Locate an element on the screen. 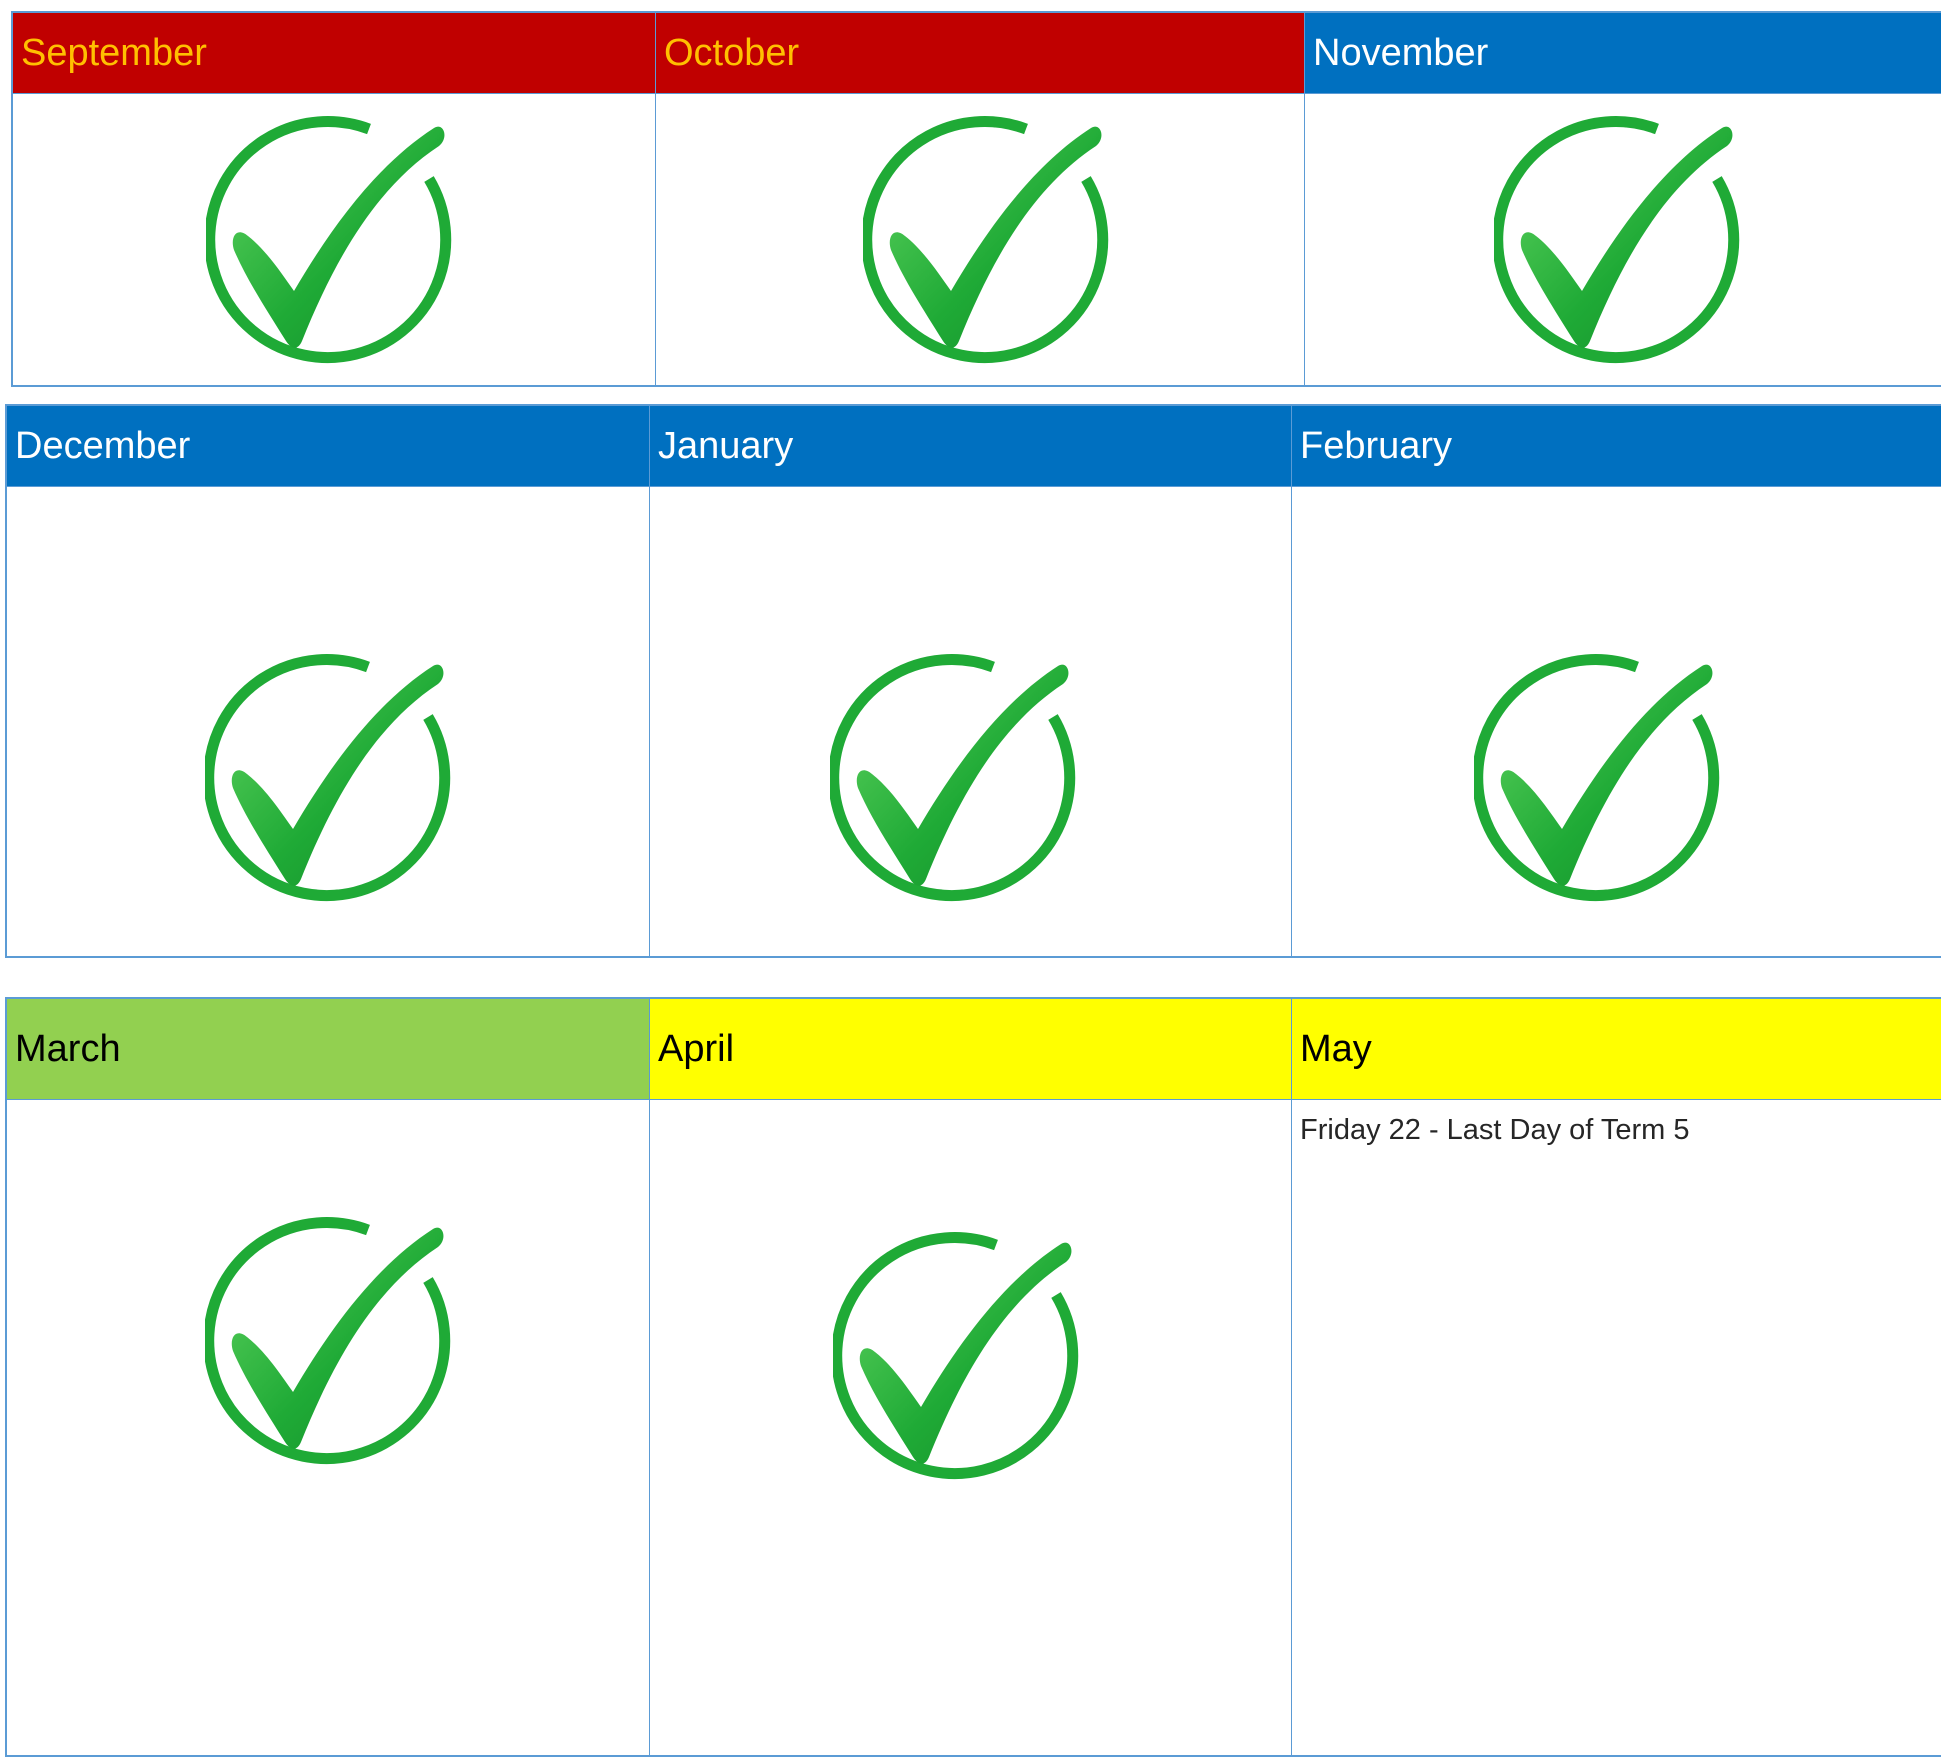 The height and width of the screenshot is (1757, 1941). month-cell-march is located at coordinates (328, 1428).